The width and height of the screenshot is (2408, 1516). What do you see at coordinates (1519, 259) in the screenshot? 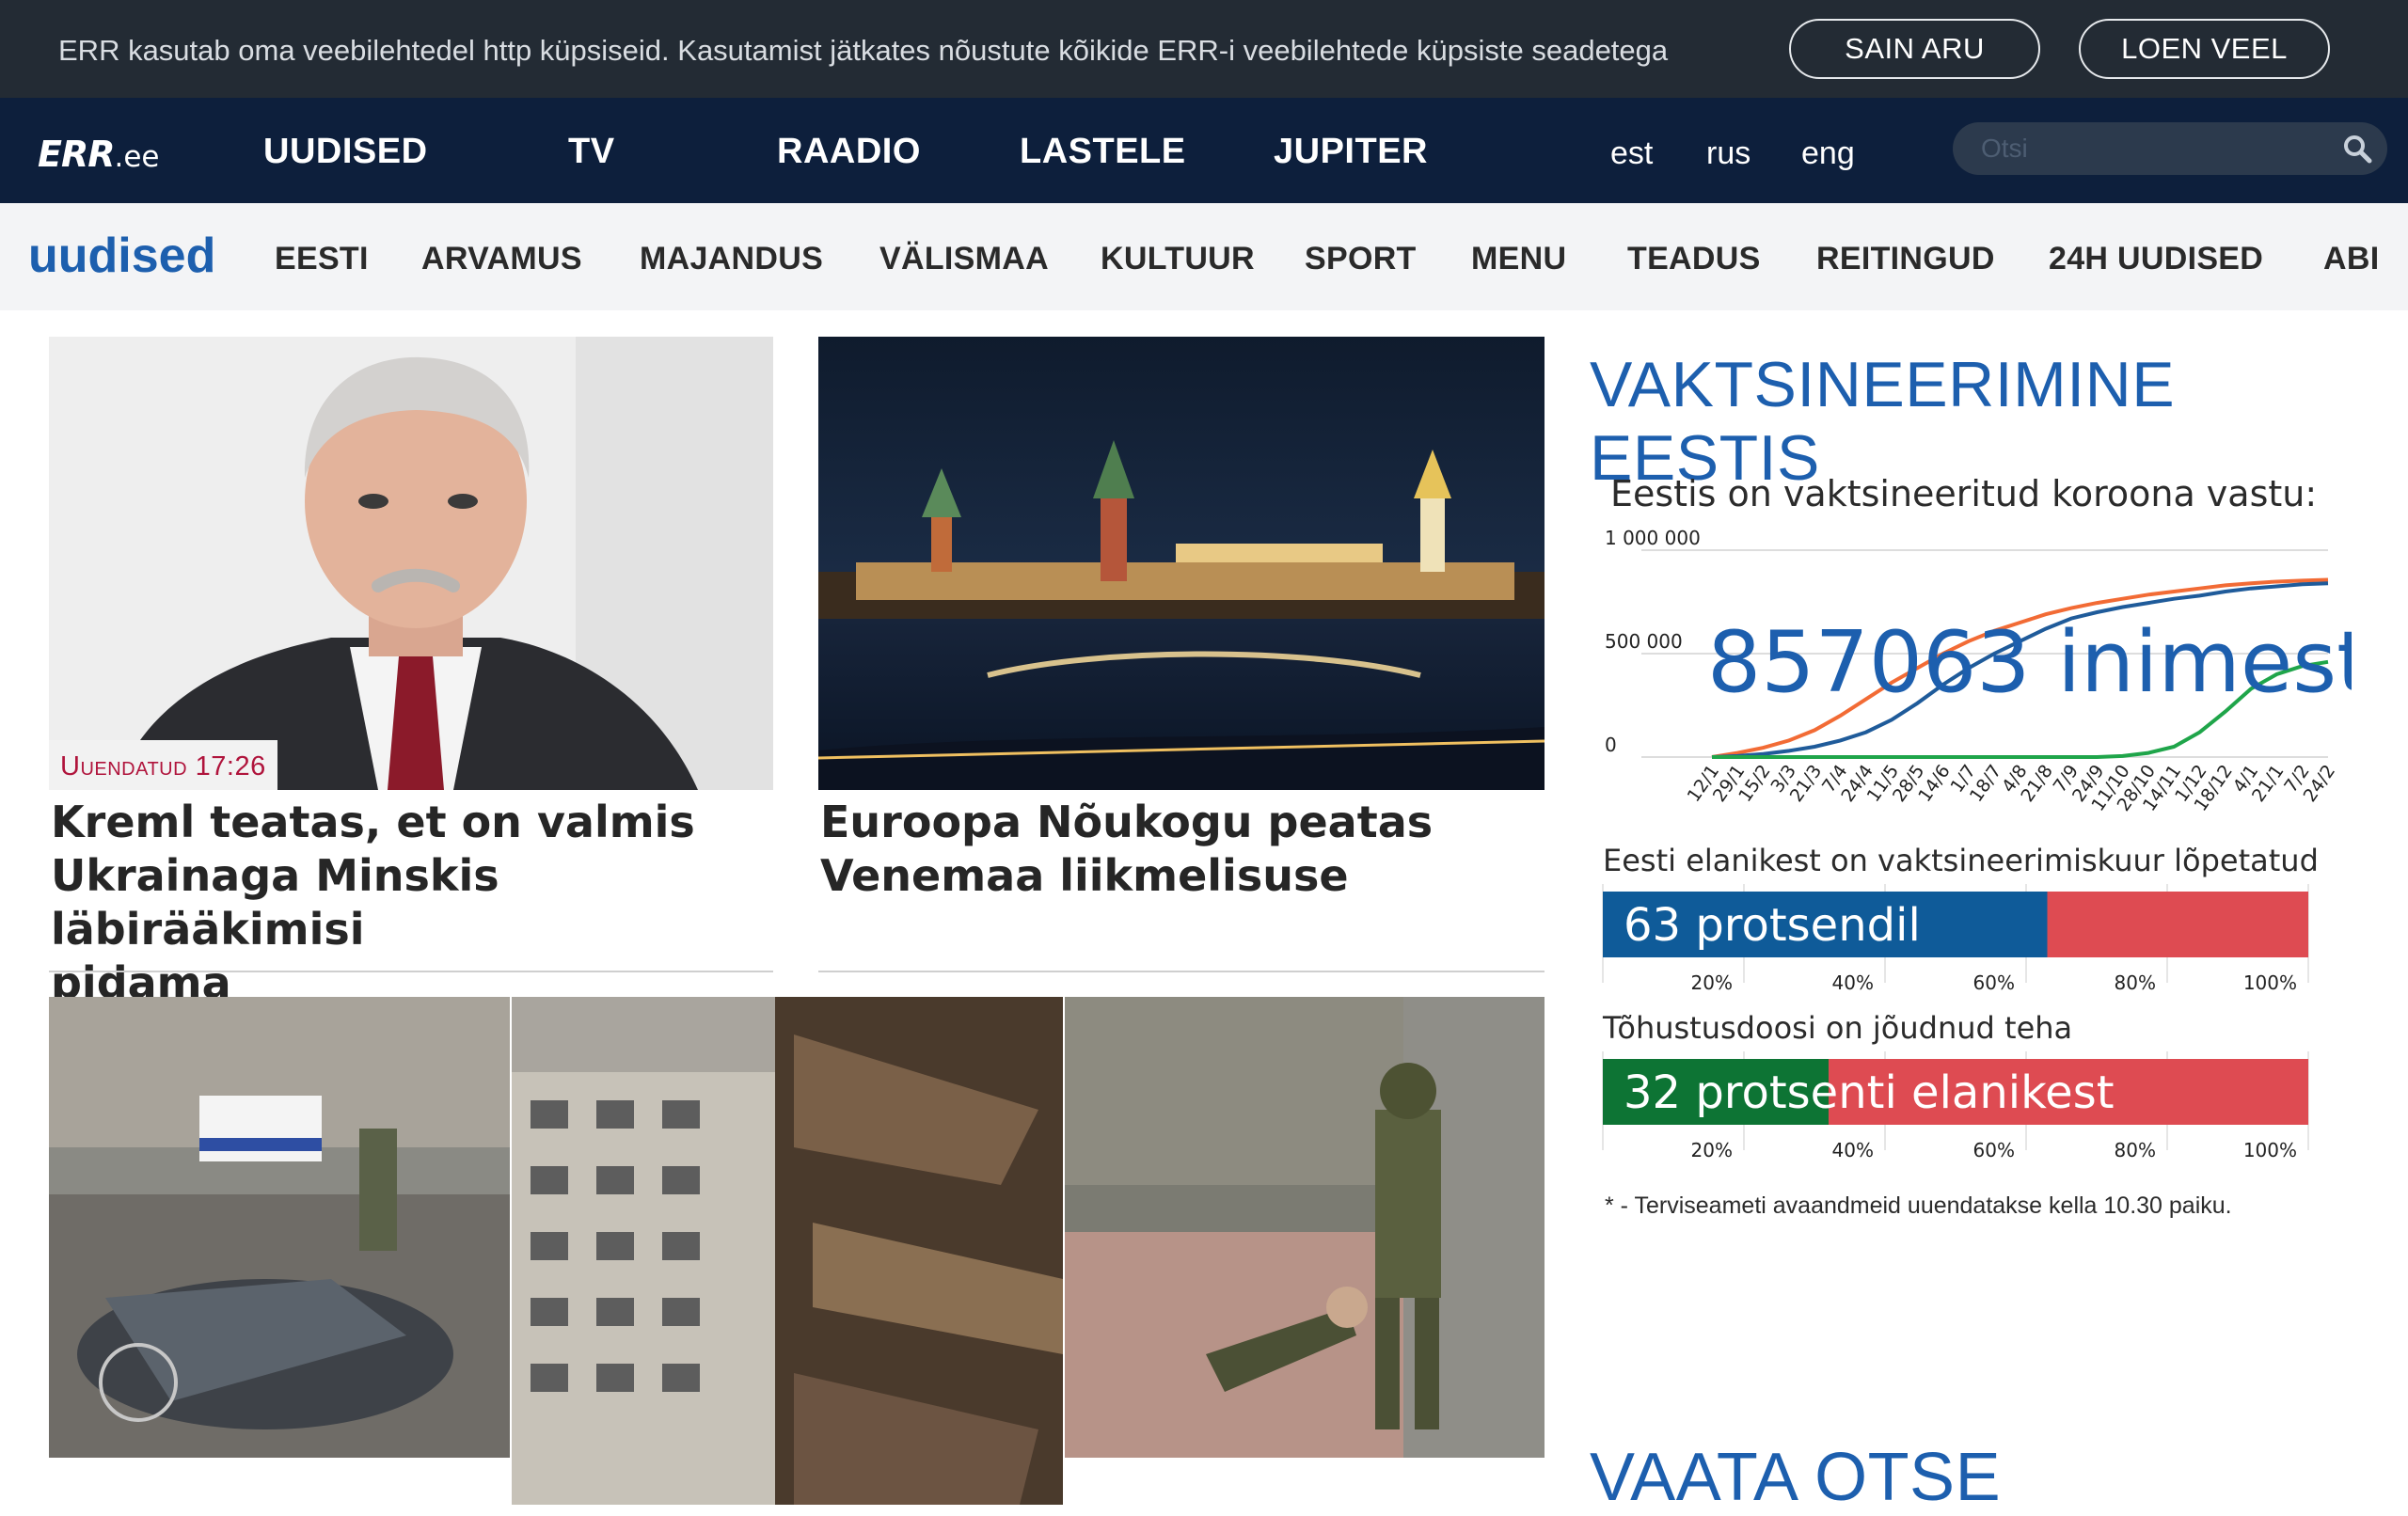
I see `section-item-menu: MENU` at bounding box center [1519, 259].